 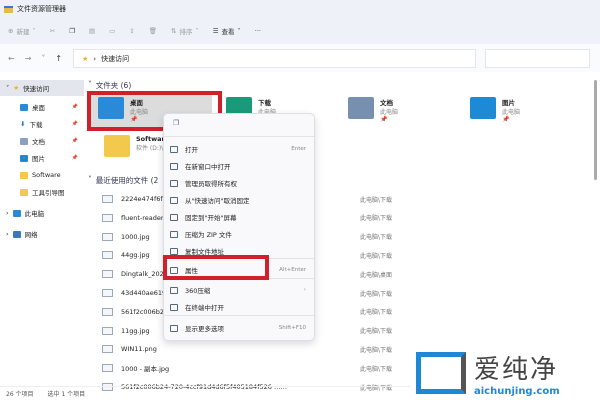 What do you see at coordinates (20, 394) in the screenshot?
I see `item-count: 26 个项目` at bounding box center [20, 394].